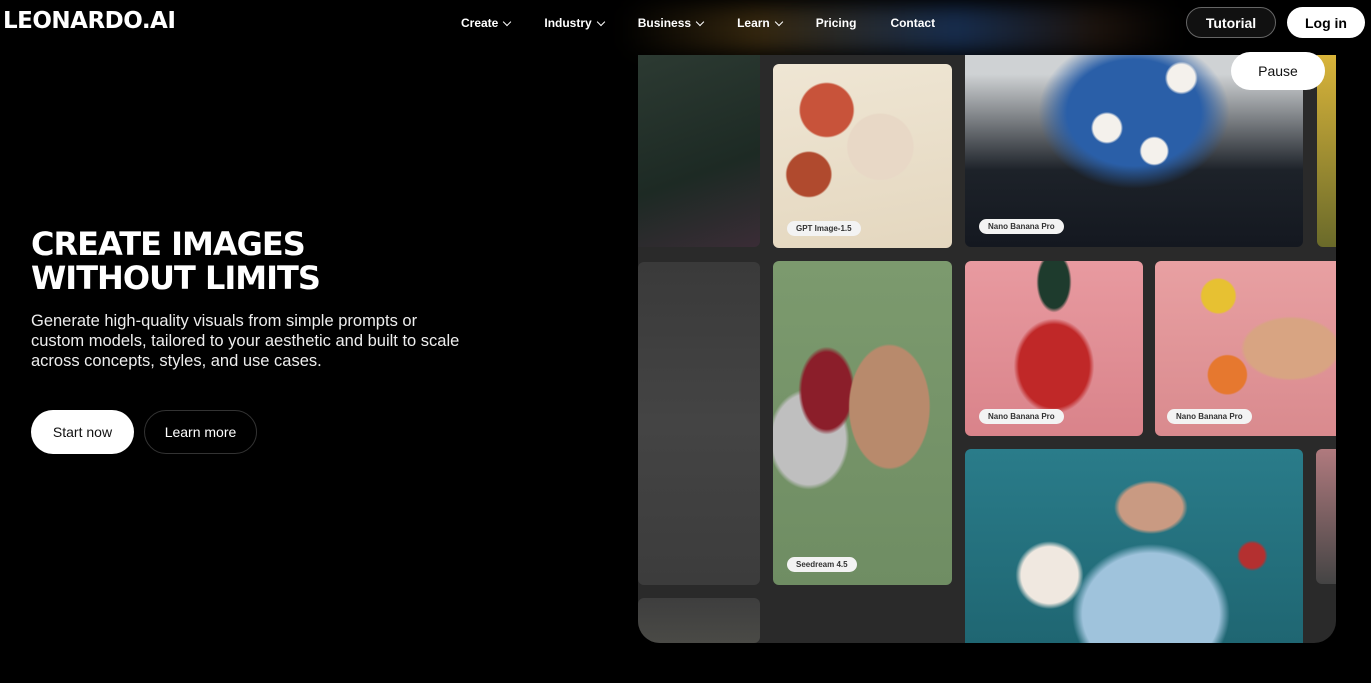 This screenshot has width=1371, height=683. I want to click on gallery-tile-bouquet-figure: Nano Banana Pro, so click(1054, 348).